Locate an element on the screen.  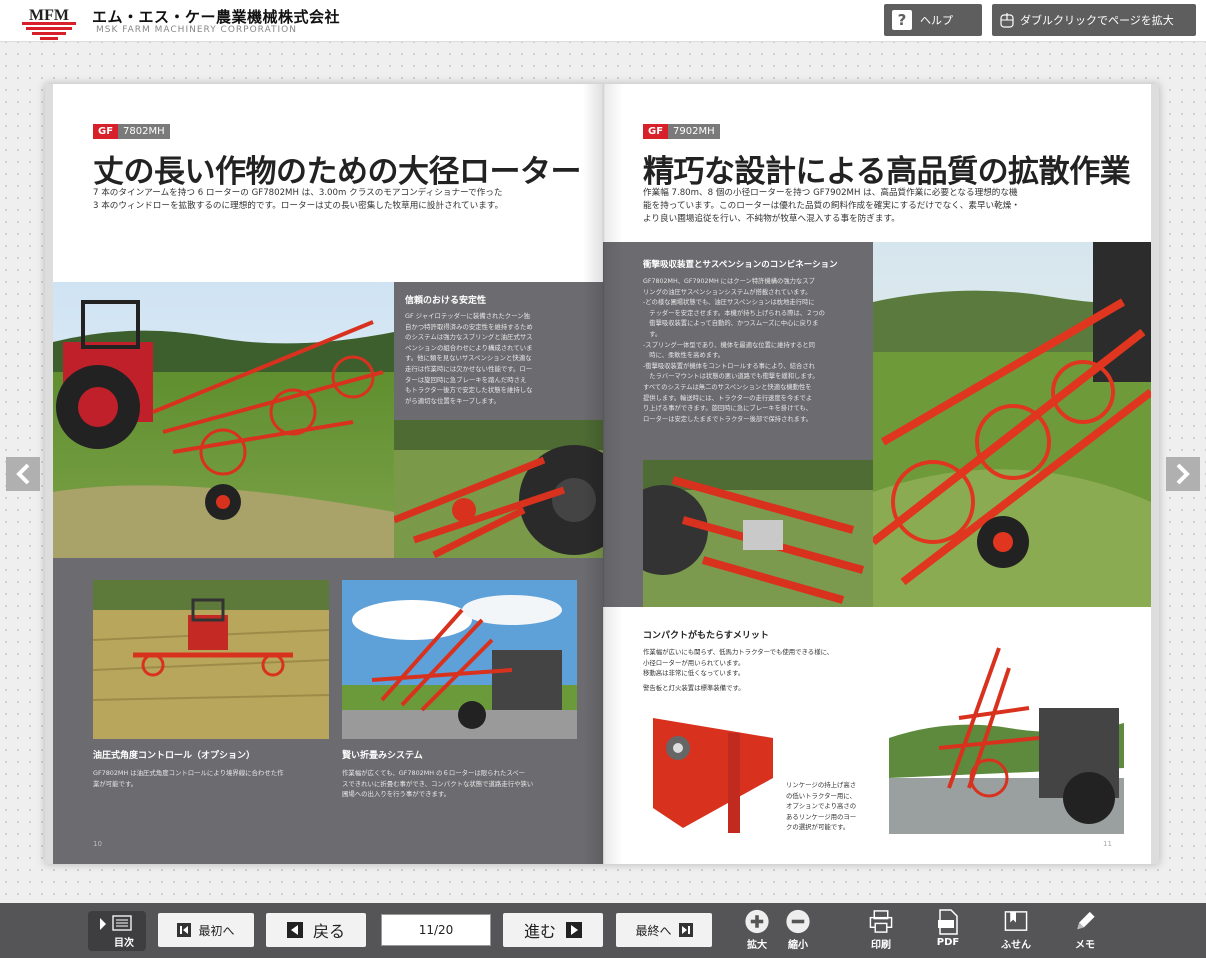
chevron-left-icon is located at coordinates (23, 474).